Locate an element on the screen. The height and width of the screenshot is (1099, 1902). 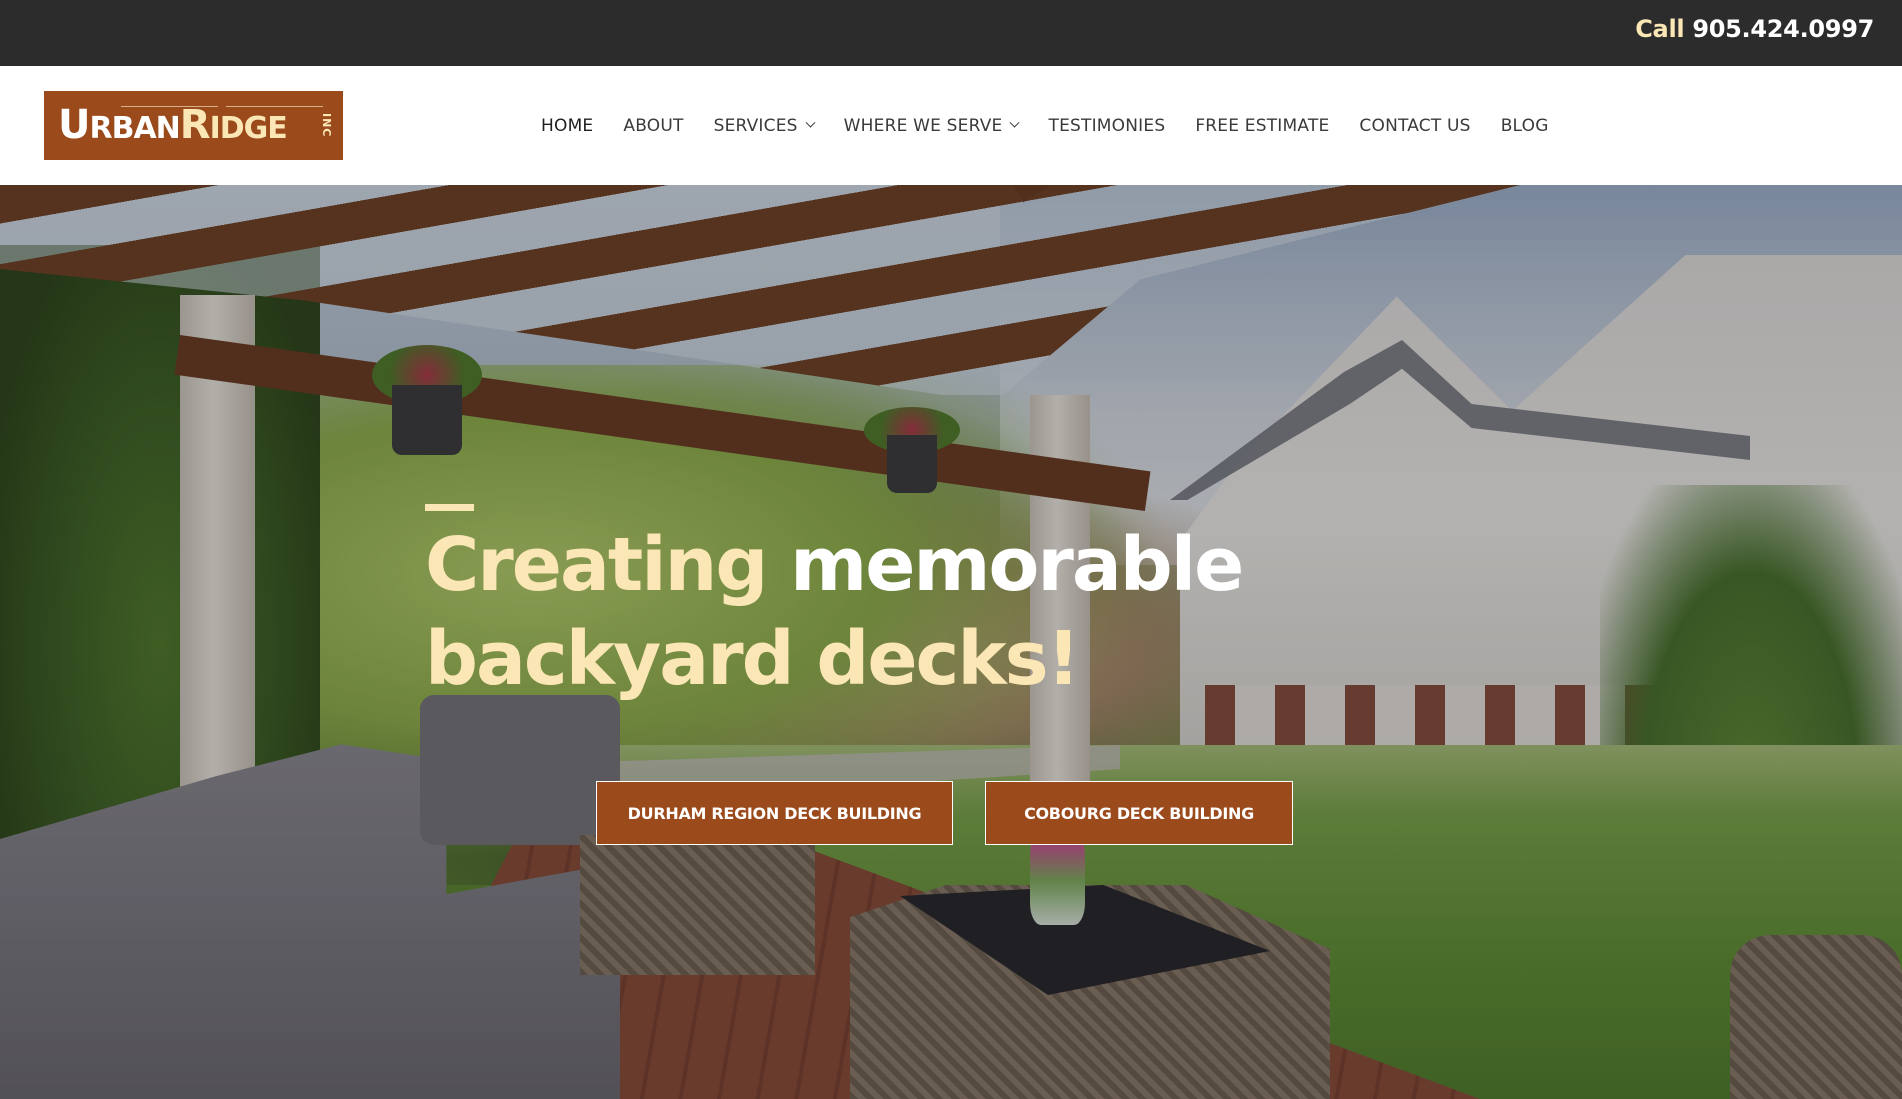
nav-contact-us-label: CONTACT US is located at coordinates (1415, 125).